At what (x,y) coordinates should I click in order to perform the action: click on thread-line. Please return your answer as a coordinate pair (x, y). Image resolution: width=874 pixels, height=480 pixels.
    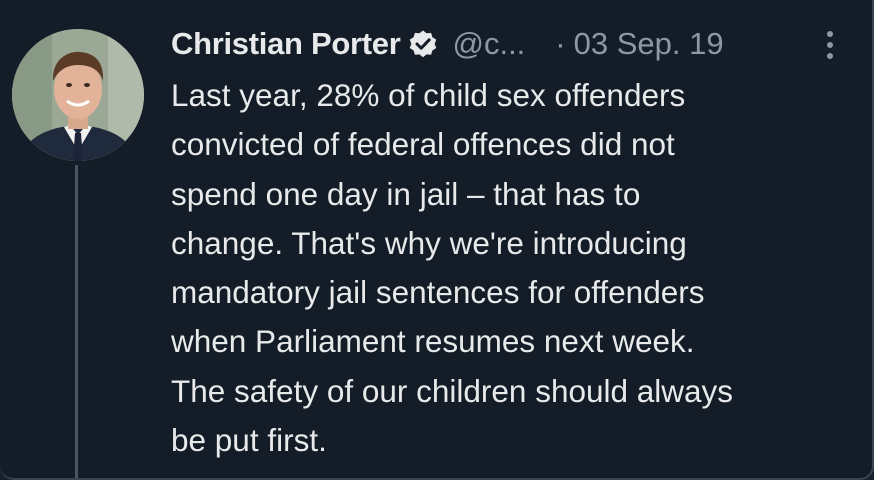
    Looking at the image, I should click on (76, 321).